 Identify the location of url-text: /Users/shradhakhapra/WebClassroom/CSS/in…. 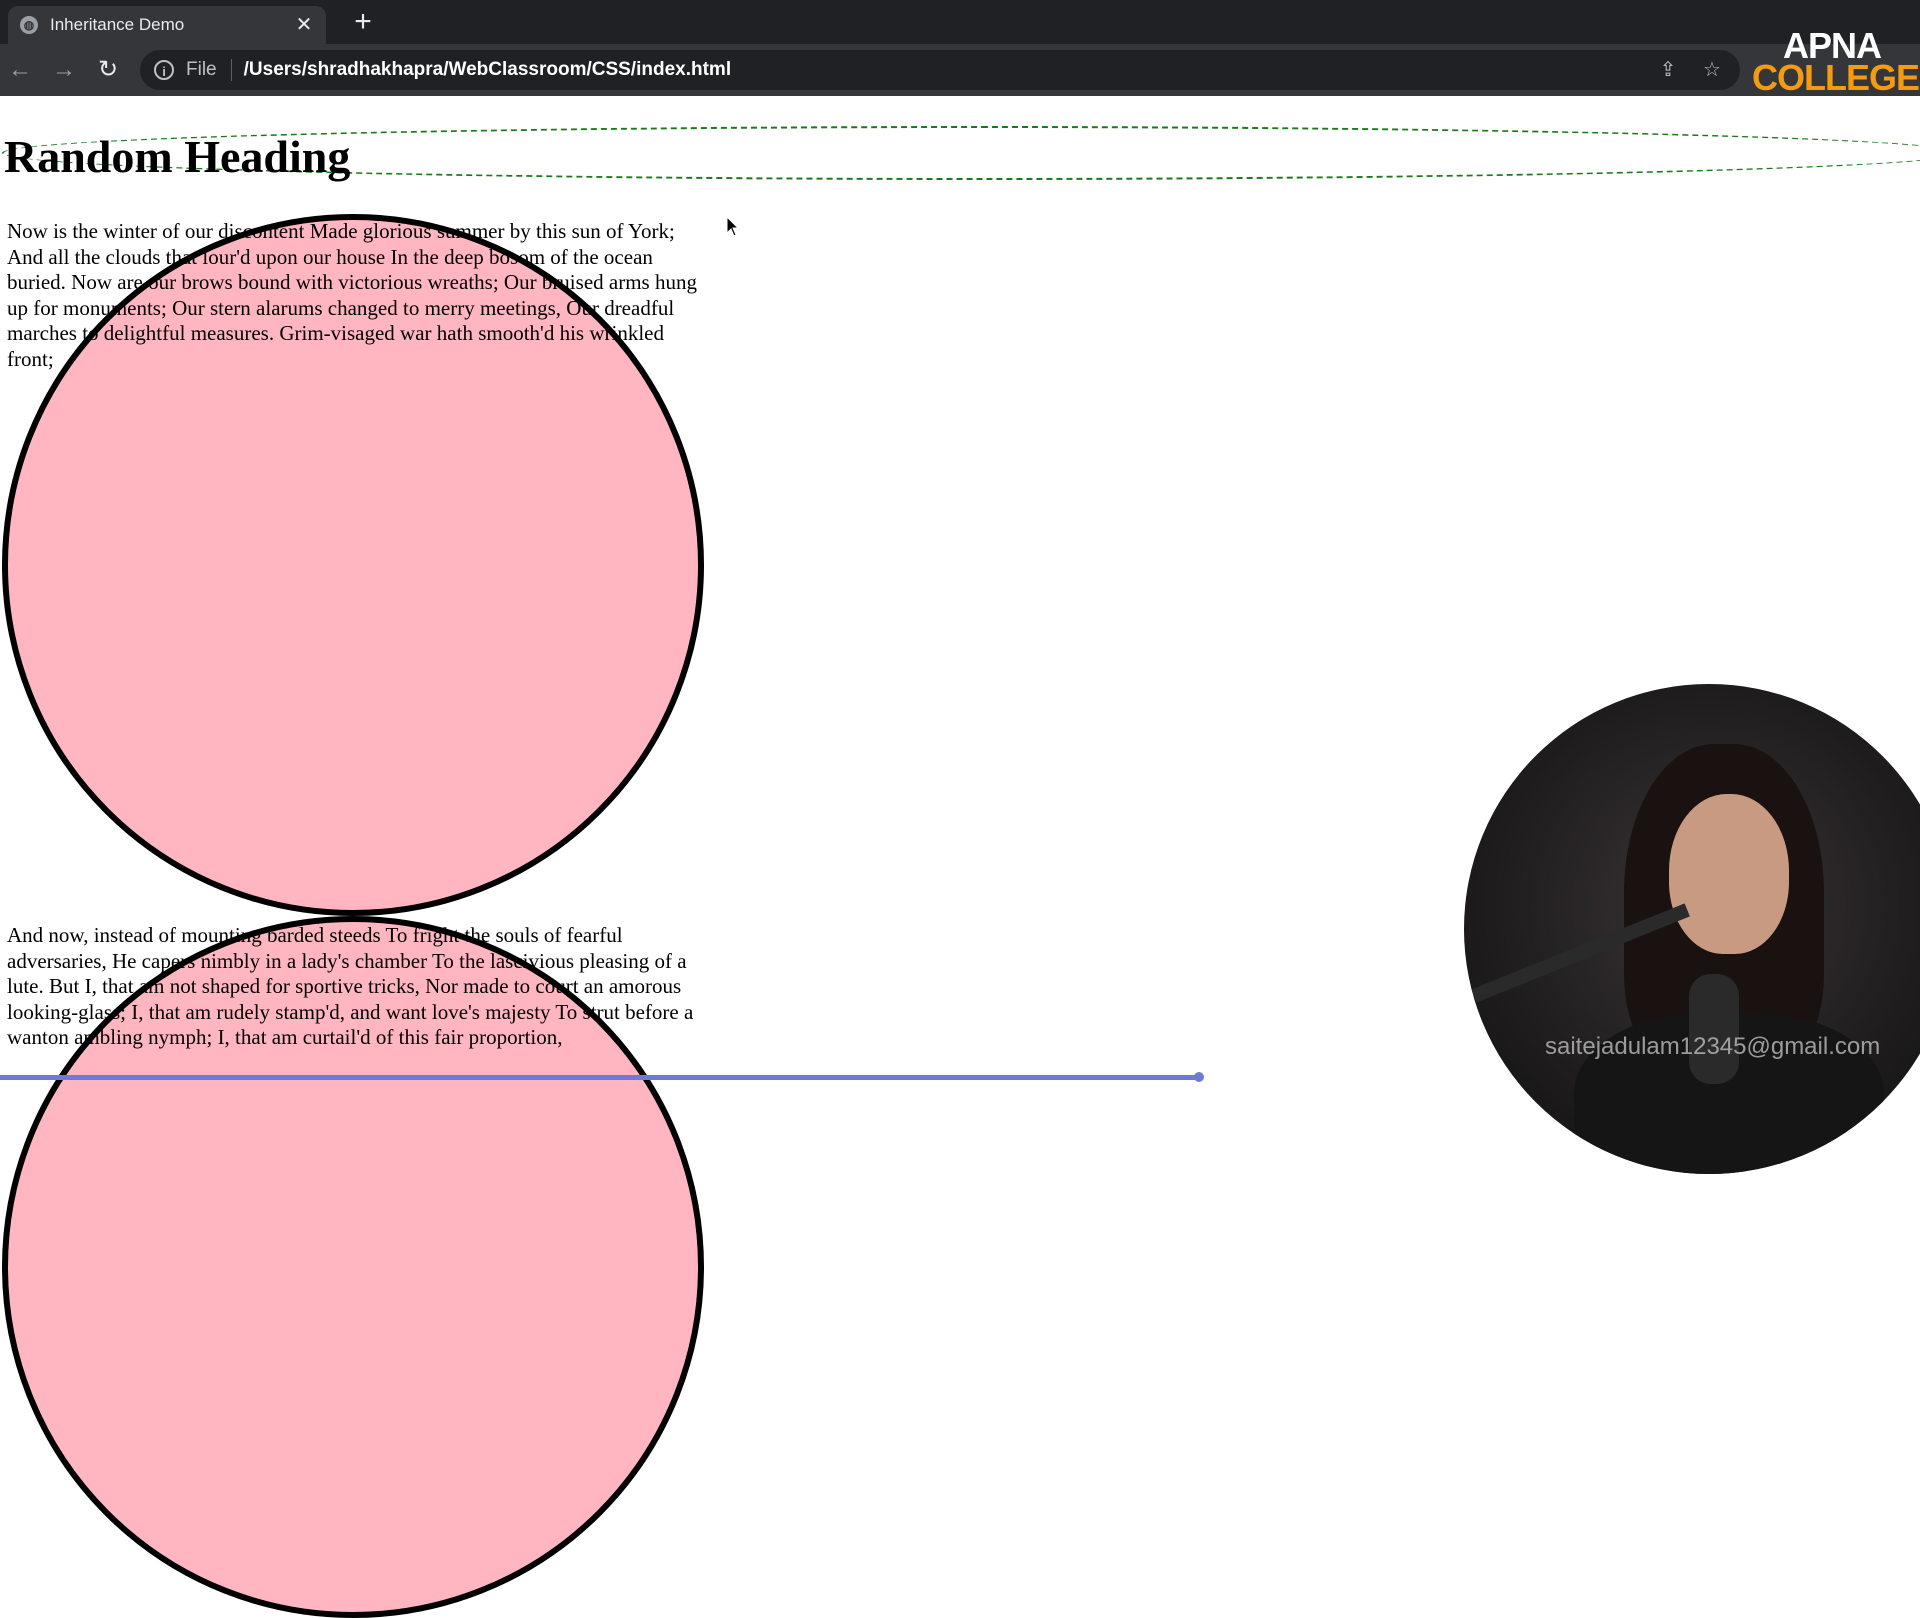
(487, 70).